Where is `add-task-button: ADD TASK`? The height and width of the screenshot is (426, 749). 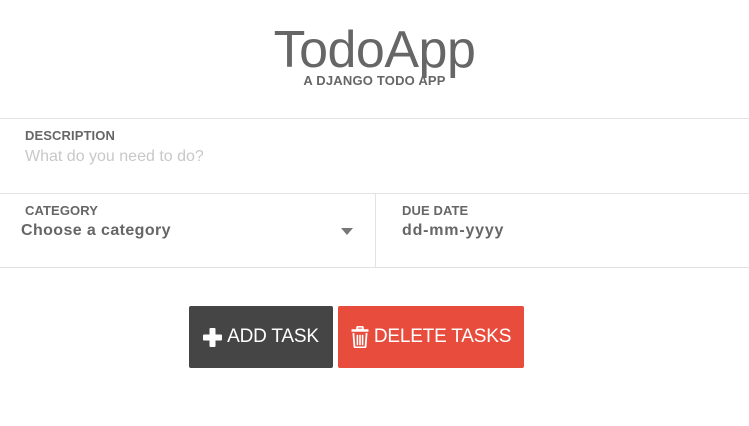 add-task-button: ADD TASK is located at coordinates (261, 337).